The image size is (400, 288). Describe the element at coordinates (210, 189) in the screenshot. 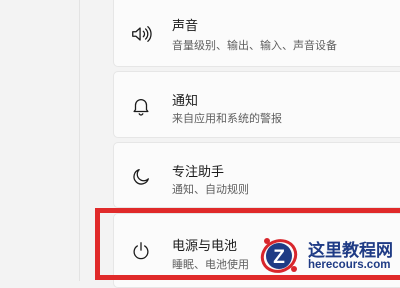

I see `settings-item-subtitle: 通知、自动规则` at that location.